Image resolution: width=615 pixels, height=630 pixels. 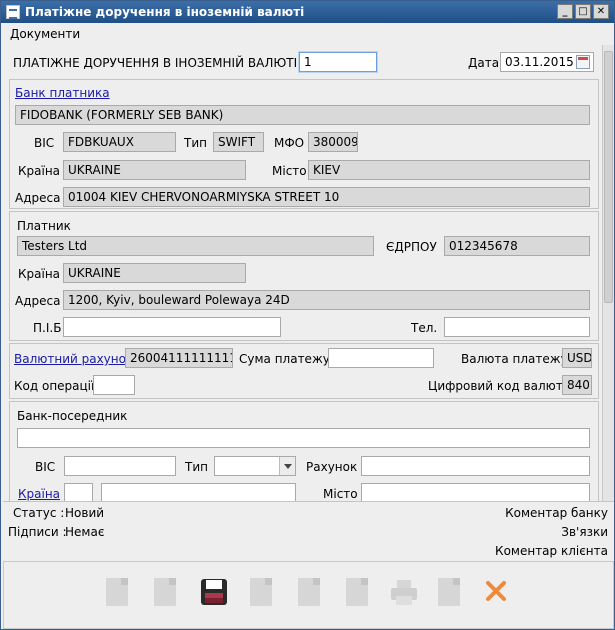 I want to click on delete-button, so click(x=450, y=594).